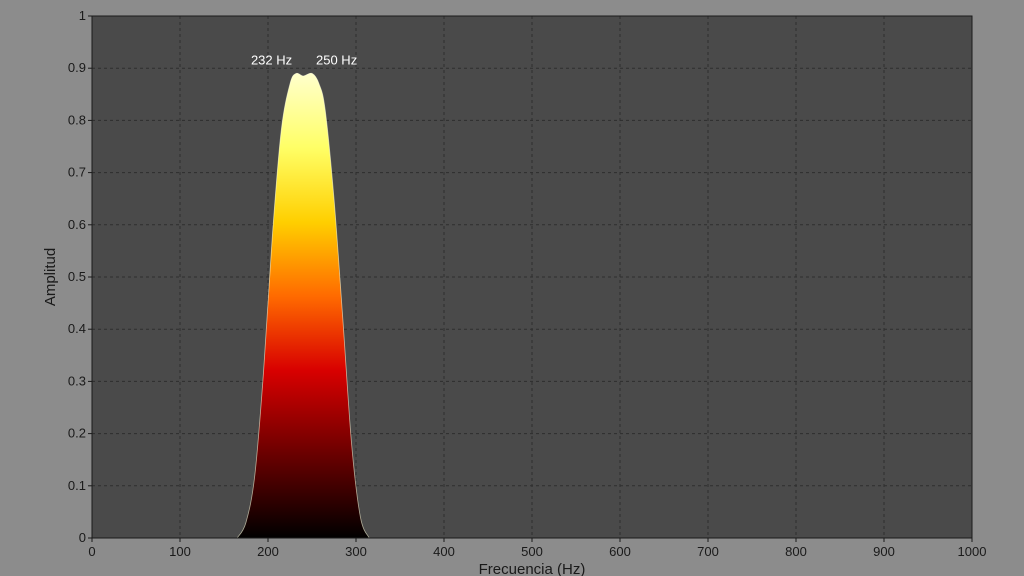 The width and height of the screenshot is (1024, 576). Describe the element at coordinates (77, 433) in the screenshot. I see `y-tick-label: 0.2` at that location.